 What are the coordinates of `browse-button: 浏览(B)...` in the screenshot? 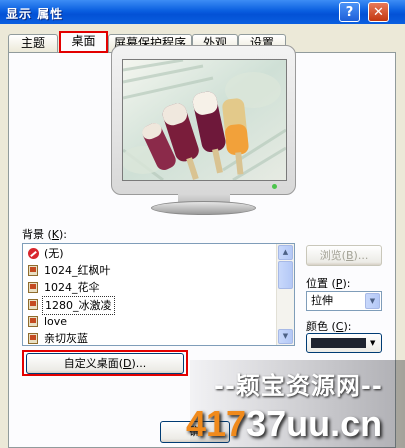 It's located at (344, 255).